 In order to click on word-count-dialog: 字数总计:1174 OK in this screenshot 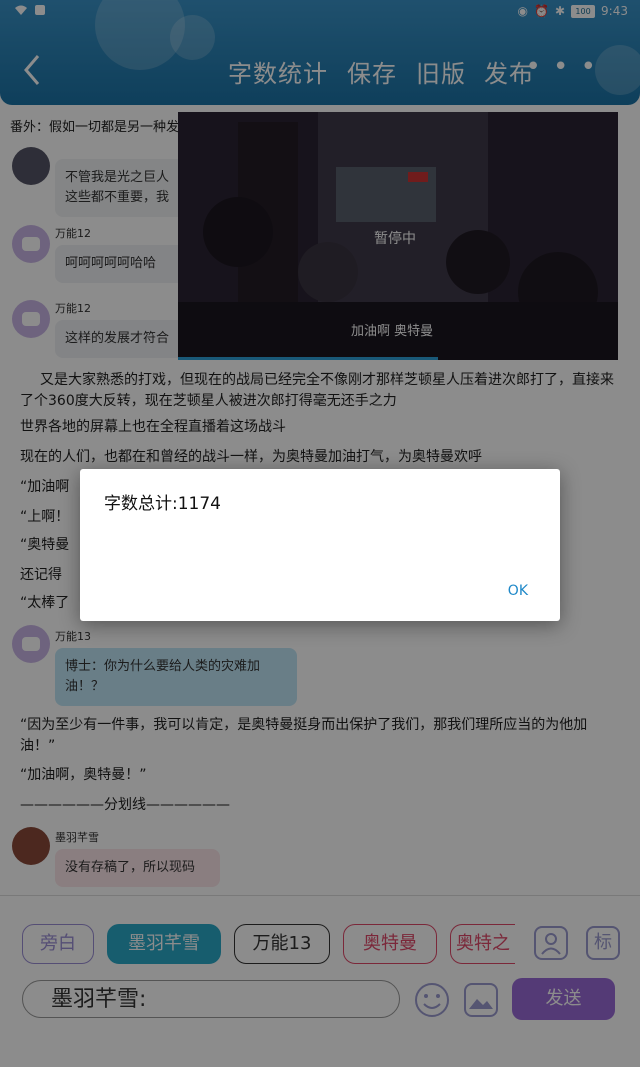, I will do `click(320, 545)`.